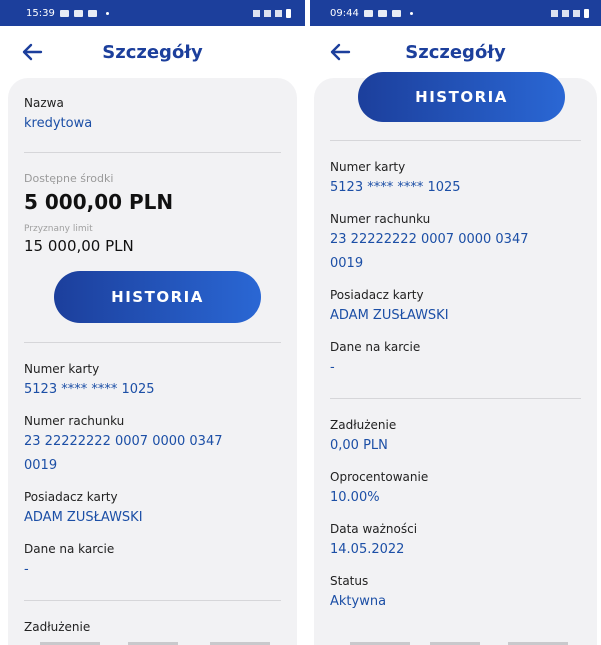 The height and width of the screenshot is (645, 601). I want to click on expiry-date-value: 14.05.2022, so click(367, 549).